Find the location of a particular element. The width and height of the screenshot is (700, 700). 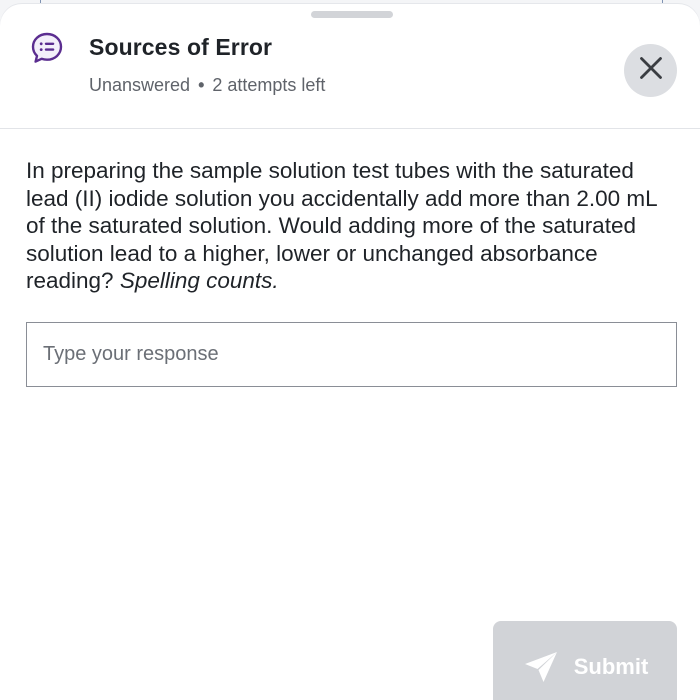

question-title: Sources of Error is located at coordinates (181, 47).